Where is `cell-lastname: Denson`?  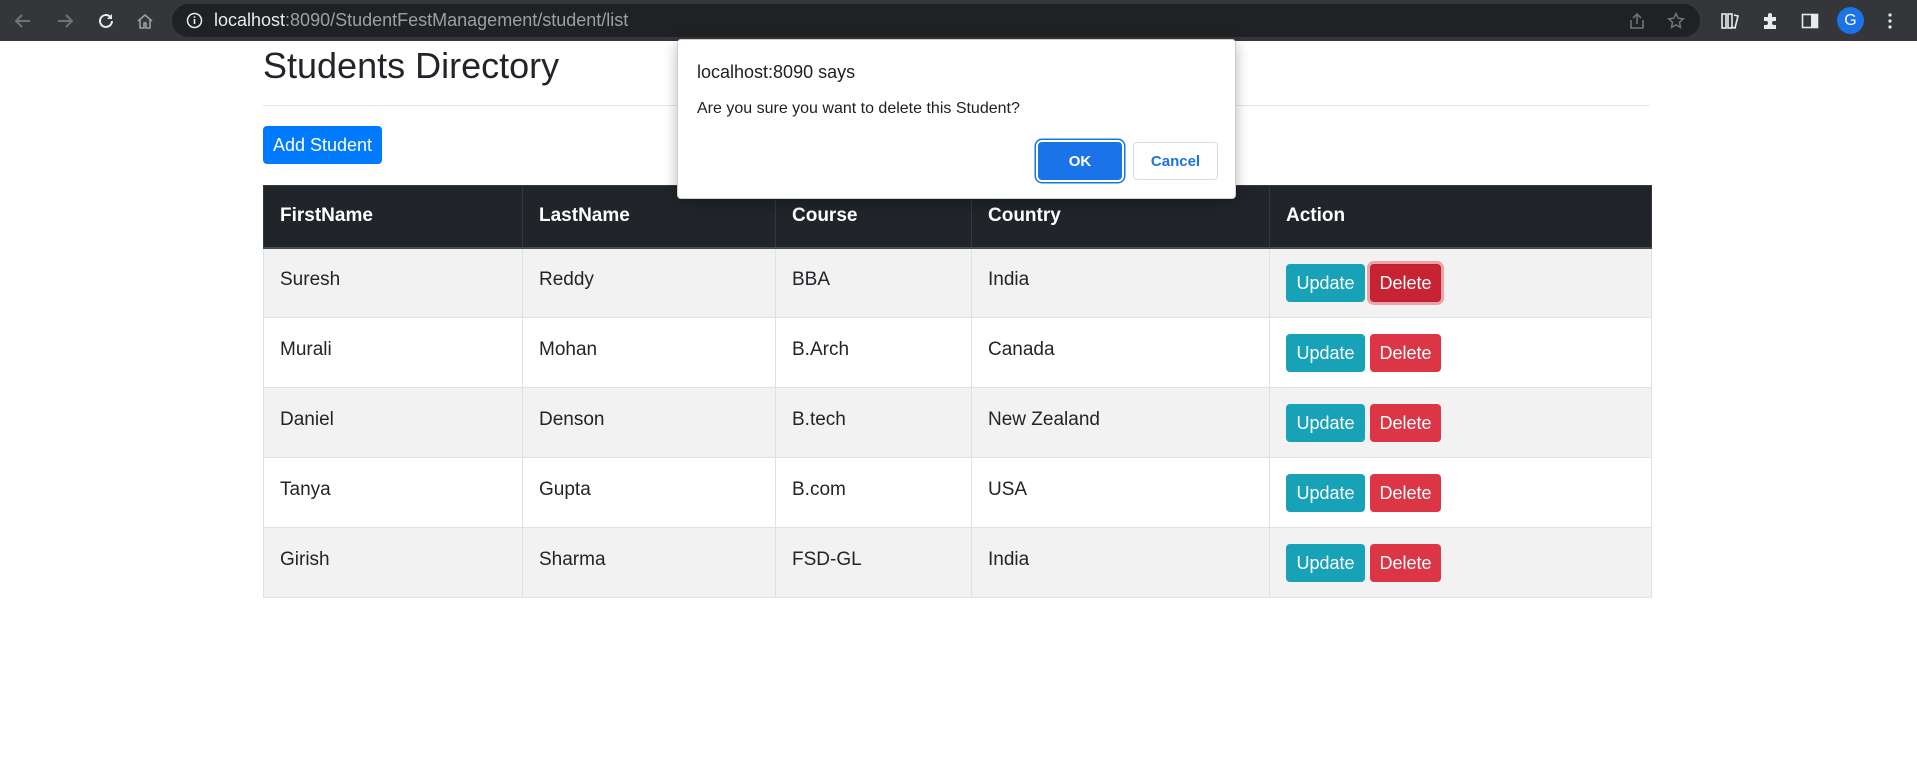 cell-lastname: Denson is located at coordinates (649, 422).